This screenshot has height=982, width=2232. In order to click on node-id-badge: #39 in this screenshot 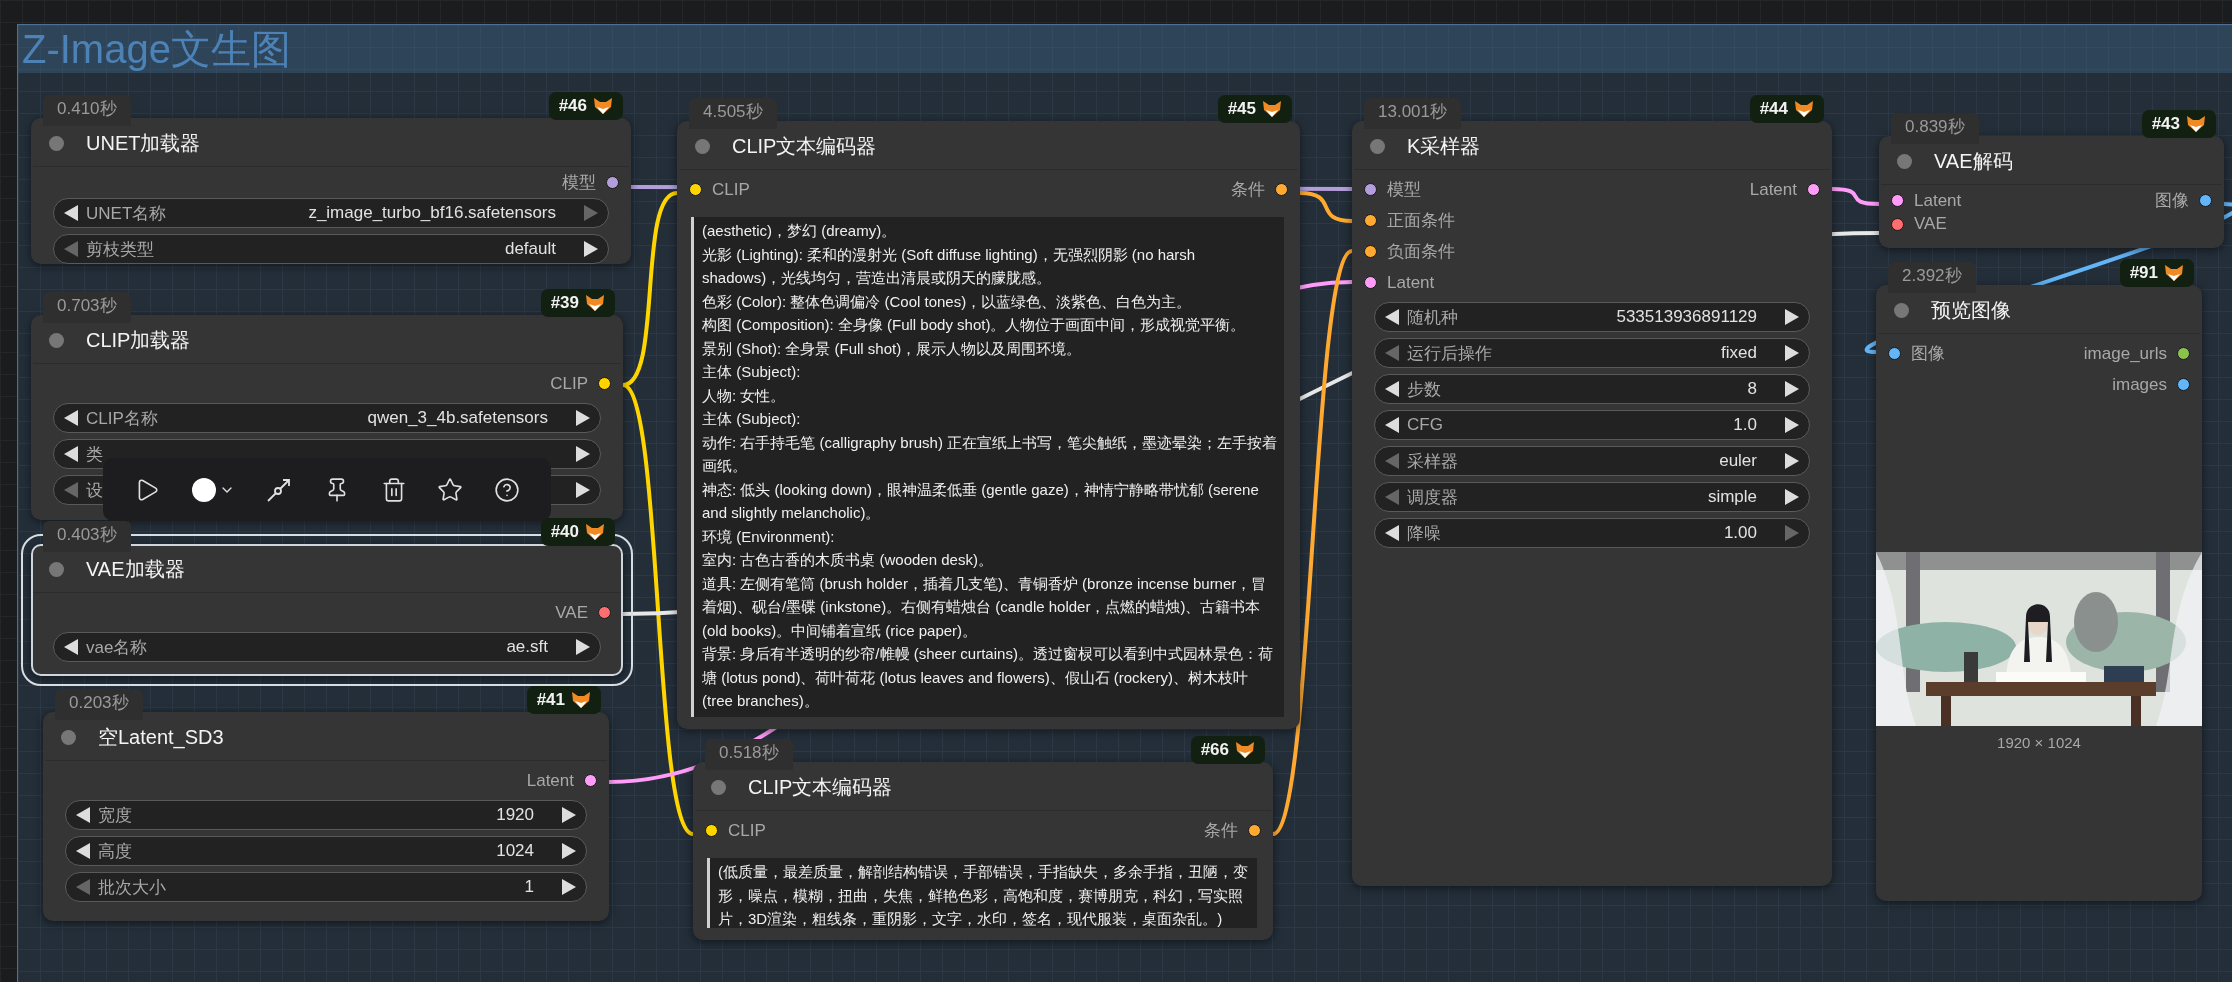, I will do `click(577, 303)`.